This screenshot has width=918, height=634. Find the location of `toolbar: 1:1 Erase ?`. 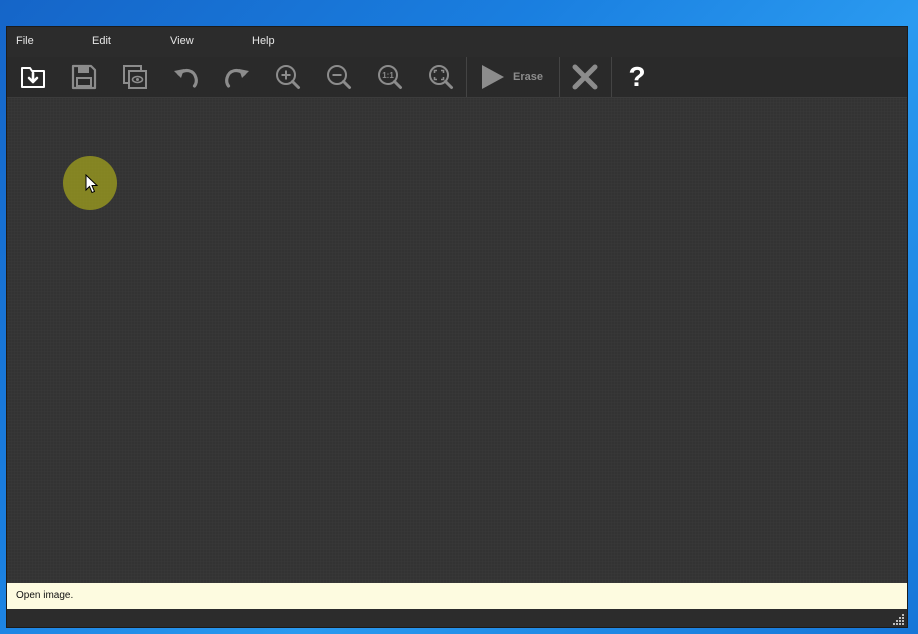

toolbar: 1:1 Erase ? is located at coordinates (457, 77).